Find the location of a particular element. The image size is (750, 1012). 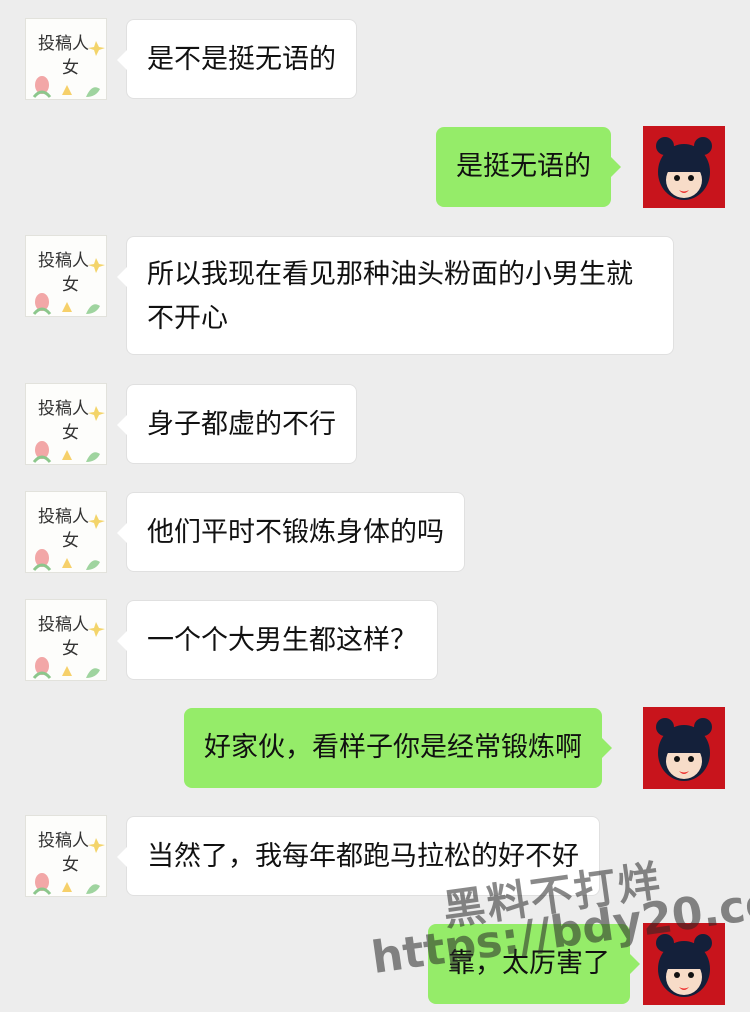

message-bubble: 是挺无语的 is located at coordinates (528, 167).